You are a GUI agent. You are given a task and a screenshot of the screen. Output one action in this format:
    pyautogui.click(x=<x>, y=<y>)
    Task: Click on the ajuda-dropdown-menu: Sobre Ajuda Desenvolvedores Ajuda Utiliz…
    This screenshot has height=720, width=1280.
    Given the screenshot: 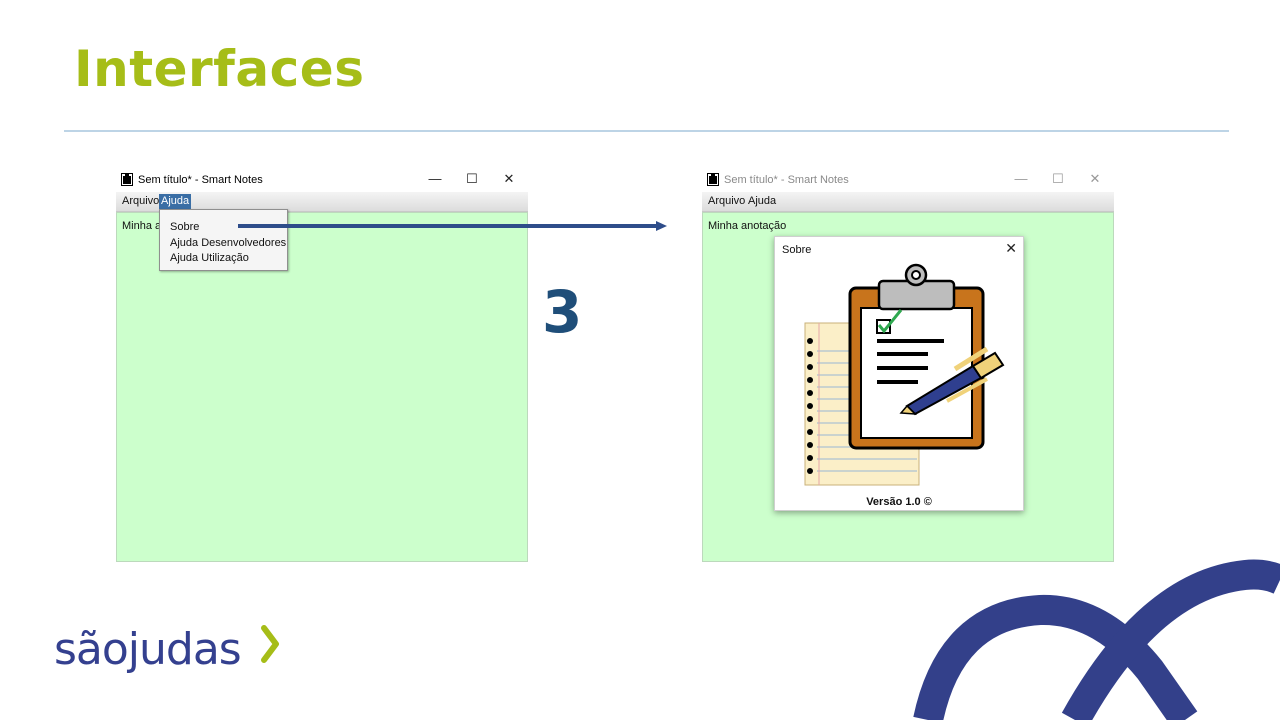 What is the action you would take?
    pyautogui.click(x=223, y=240)
    